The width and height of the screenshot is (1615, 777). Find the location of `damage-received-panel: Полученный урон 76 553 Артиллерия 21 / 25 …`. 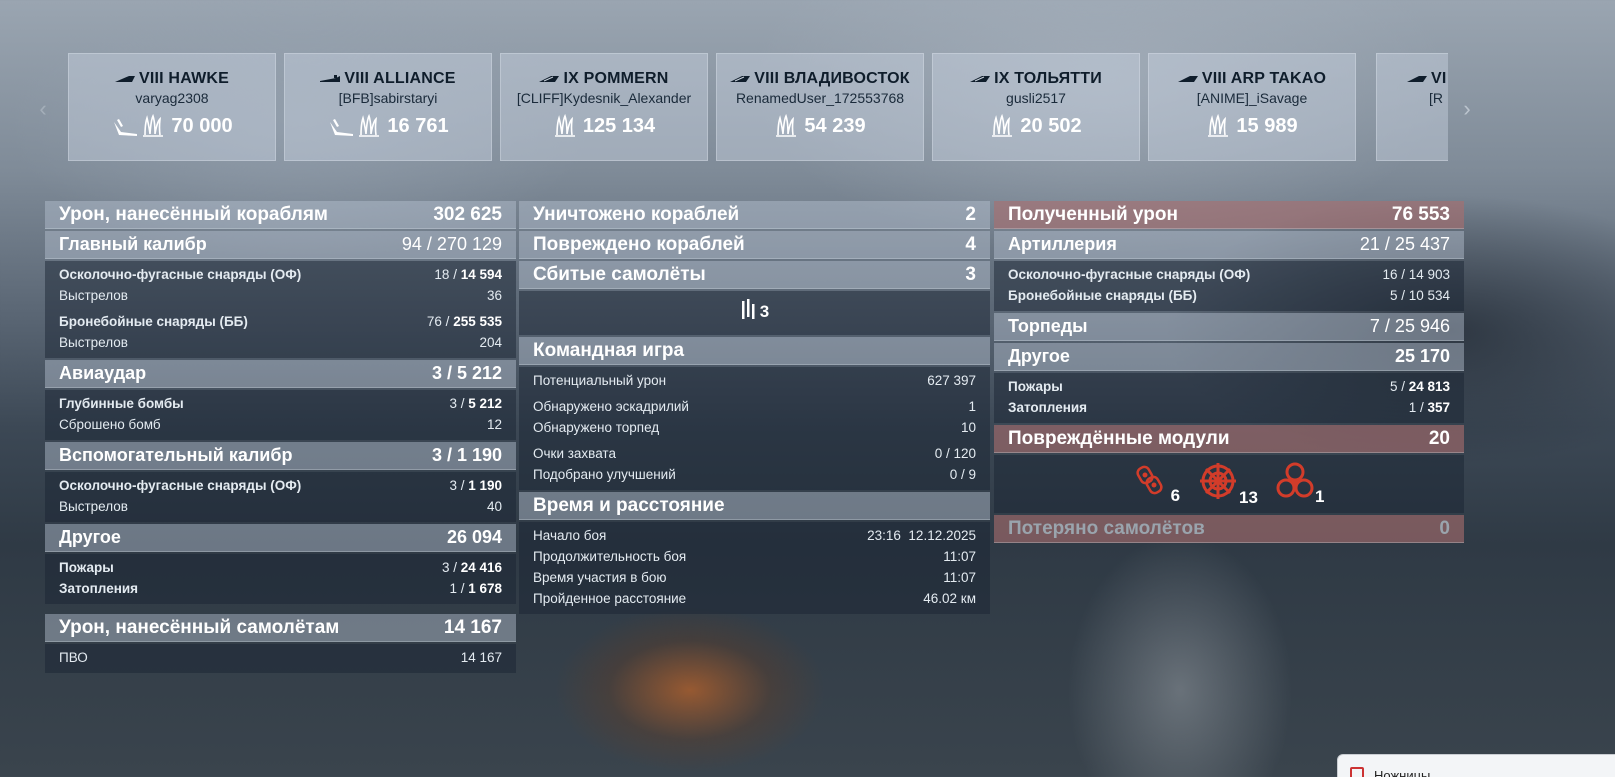

damage-received-panel: Полученный урон 76 553 Артиллерия 21 / 25 … is located at coordinates (1229, 373).